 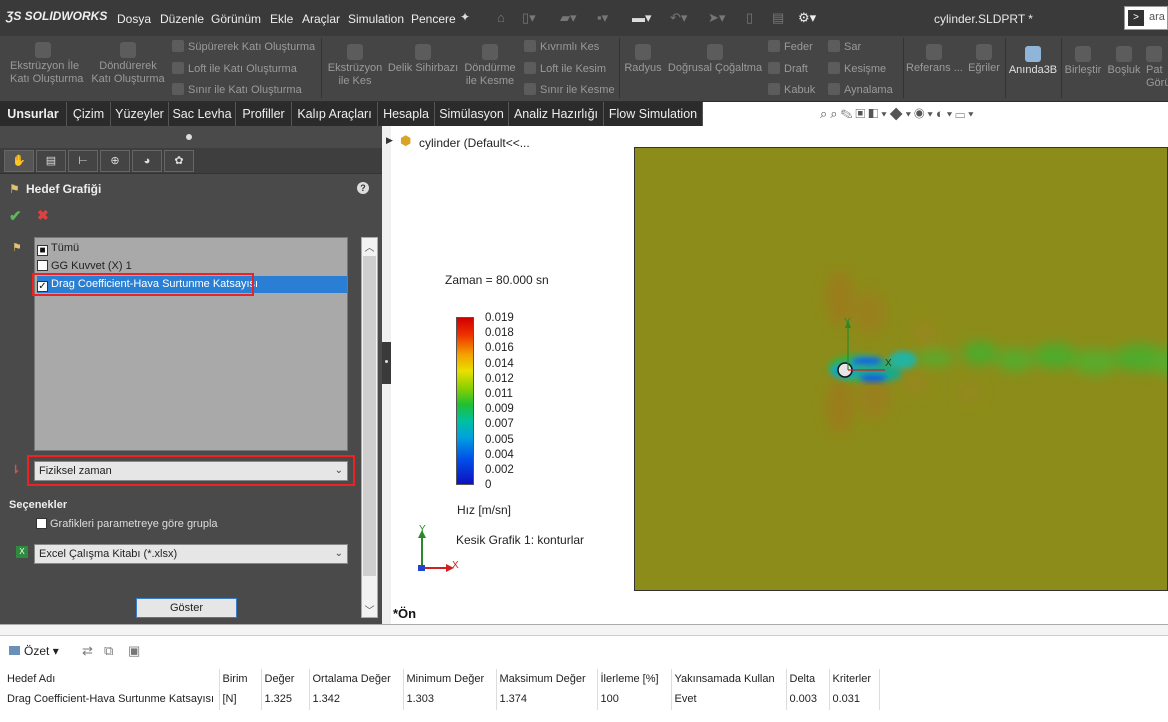 What do you see at coordinates (285, 678) in the screenshot?
I see `col-value: Değer` at bounding box center [285, 678].